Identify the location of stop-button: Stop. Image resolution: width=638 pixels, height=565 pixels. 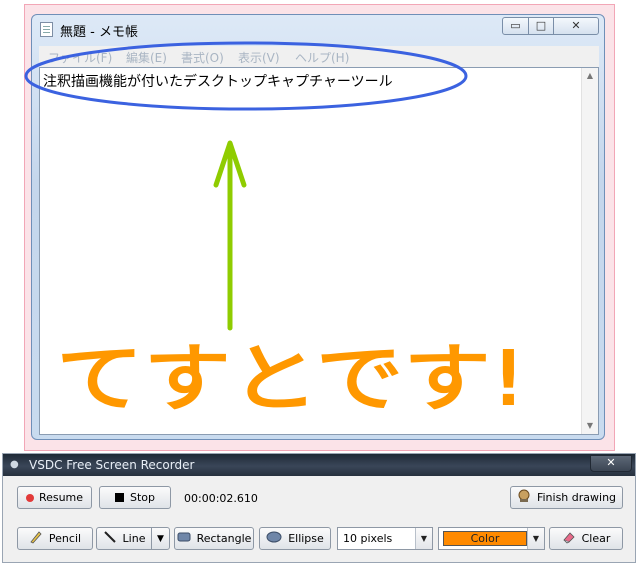
(135, 497).